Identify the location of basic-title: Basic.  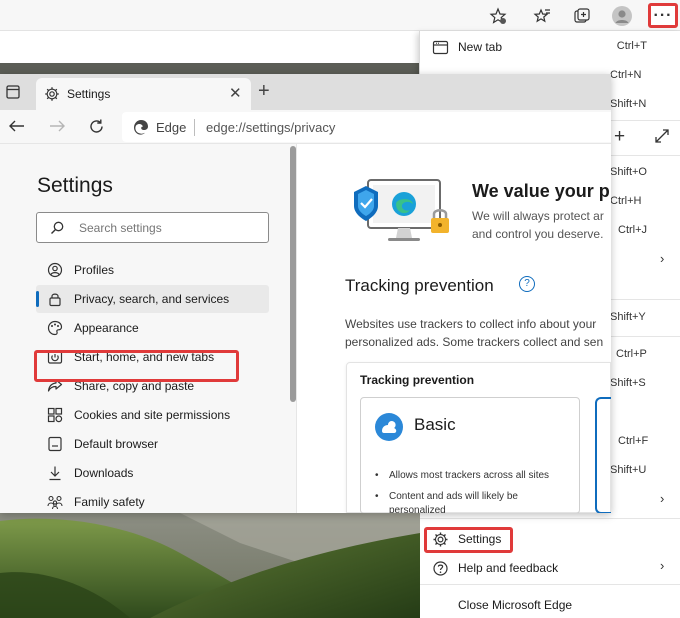
(435, 424).